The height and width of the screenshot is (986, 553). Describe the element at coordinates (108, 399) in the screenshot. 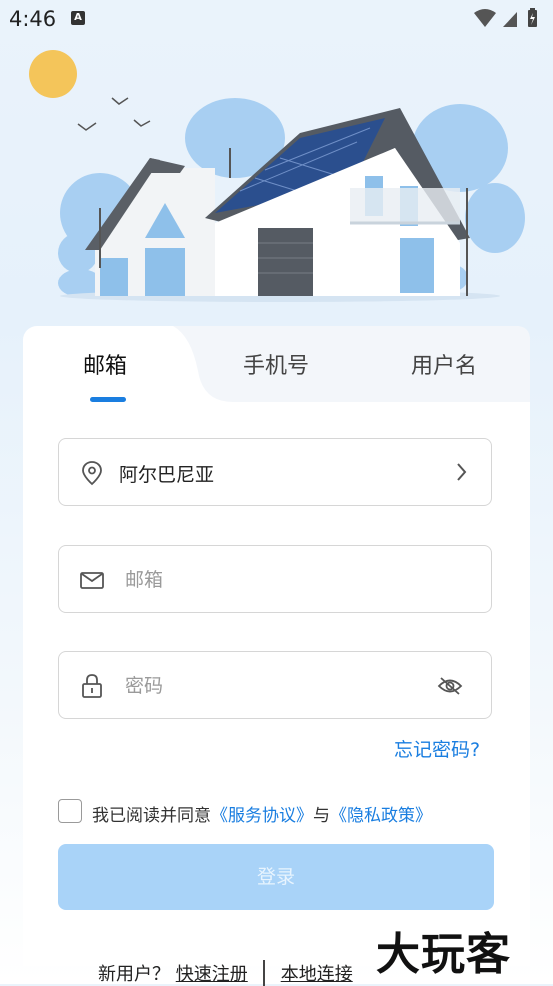

I see `active-tab-indicator` at that location.